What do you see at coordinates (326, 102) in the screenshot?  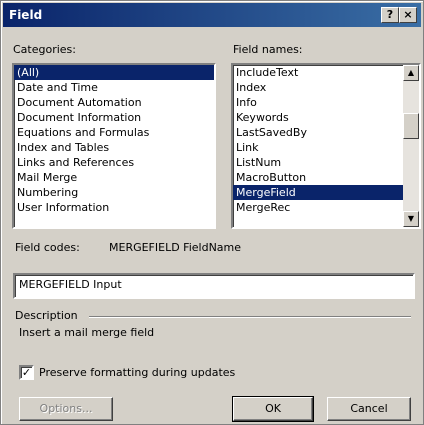 I see `field-name-item: Info` at bounding box center [326, 102].